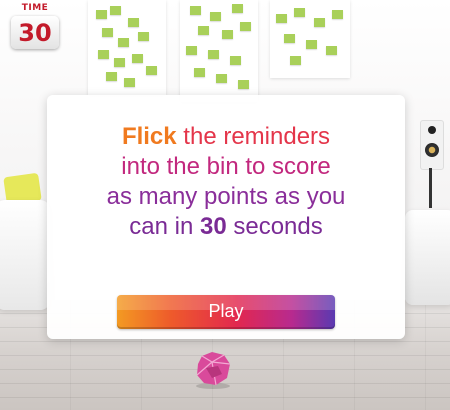 This screenshot has height=410, width=450. Describe the element at coordinates (213, 370) in the screenshot. I see `paper-bin-icon` at that location.